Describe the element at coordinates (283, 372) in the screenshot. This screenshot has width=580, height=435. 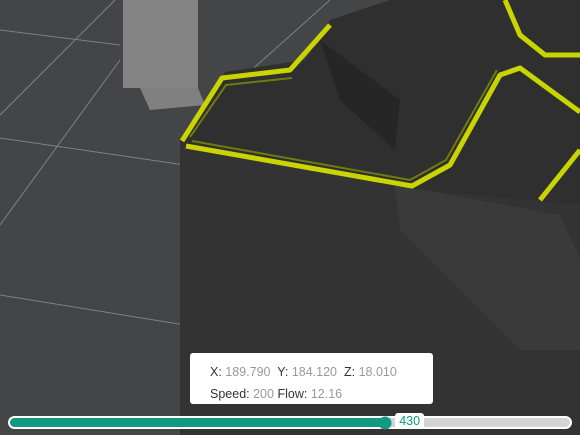
I see `y-label: Y:` at that location.